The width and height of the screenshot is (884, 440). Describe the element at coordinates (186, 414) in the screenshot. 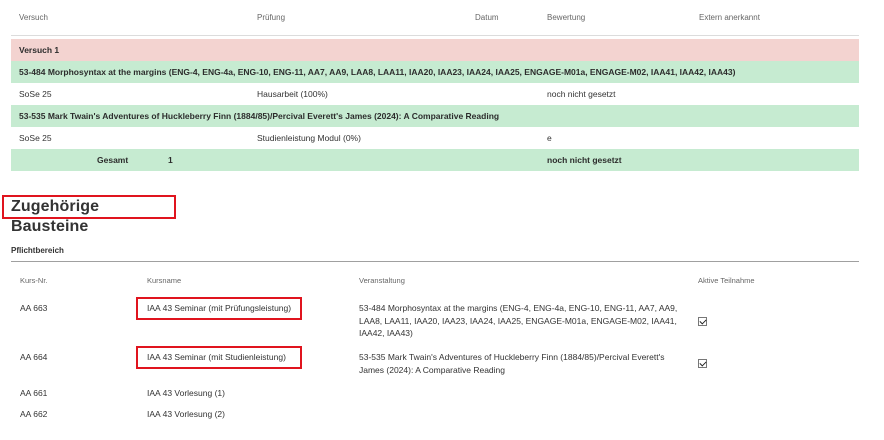

I see `course-name: IAA 43 Vorlesung (2)` at that location.